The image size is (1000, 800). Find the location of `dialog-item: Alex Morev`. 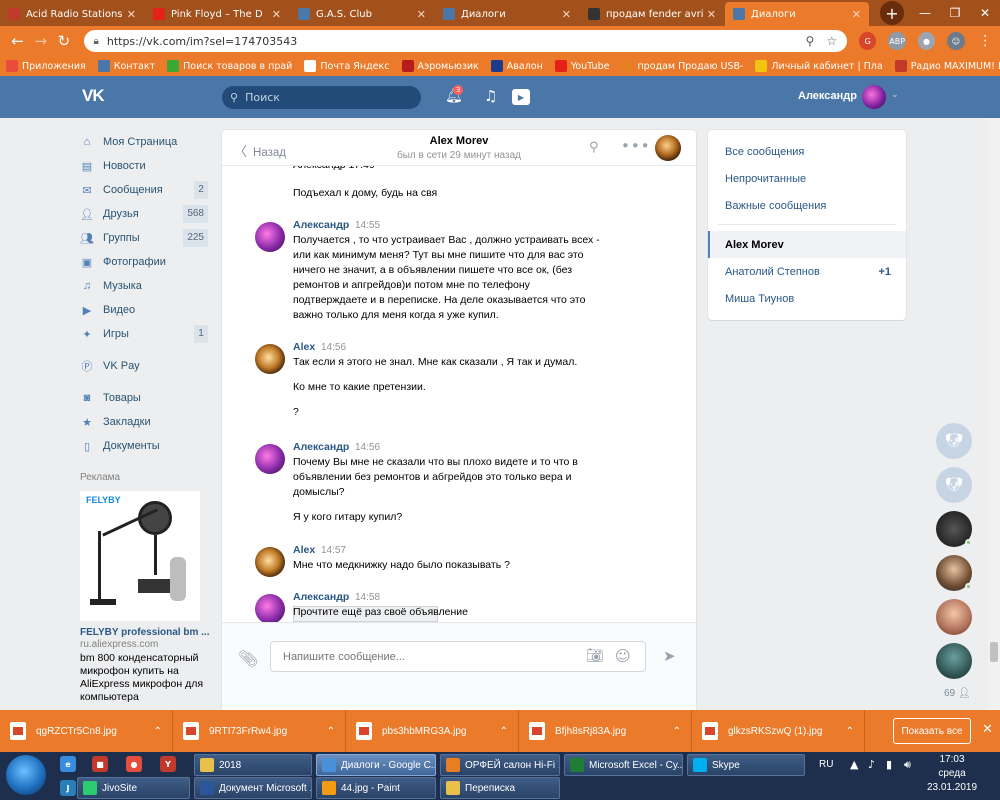

dialog-item: Alex Morev is located at coordinates (807, 244).